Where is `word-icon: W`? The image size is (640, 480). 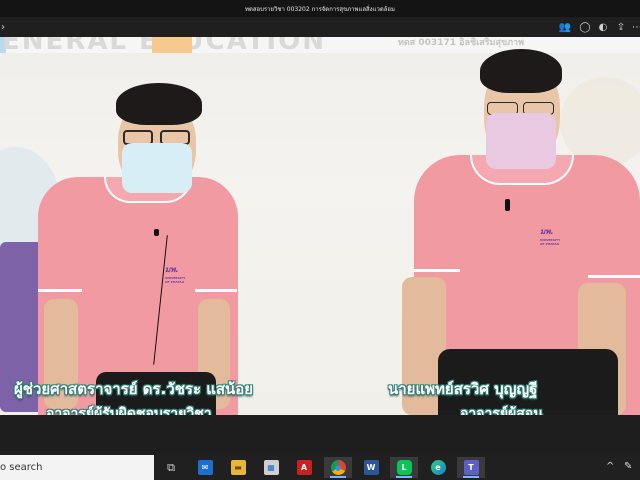
word-icon: W is located at coordinates (371, 467).